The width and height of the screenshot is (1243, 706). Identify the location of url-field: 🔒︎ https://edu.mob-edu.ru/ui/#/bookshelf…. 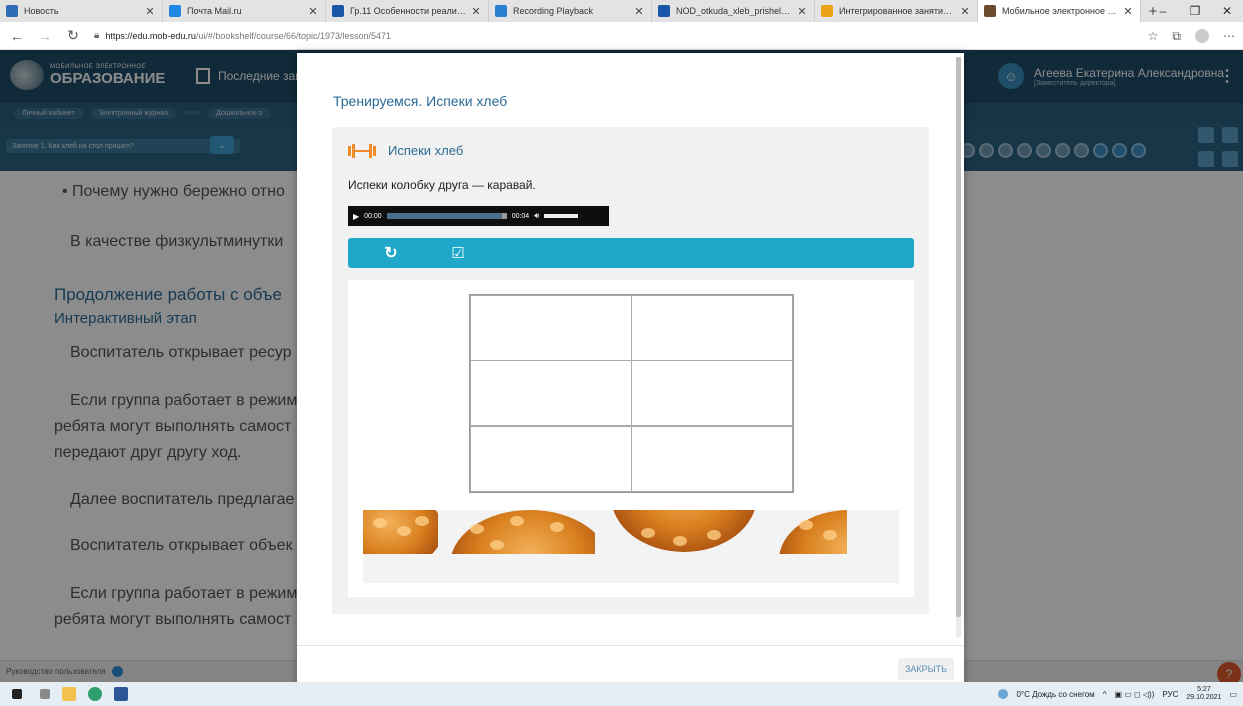
(242, 35).